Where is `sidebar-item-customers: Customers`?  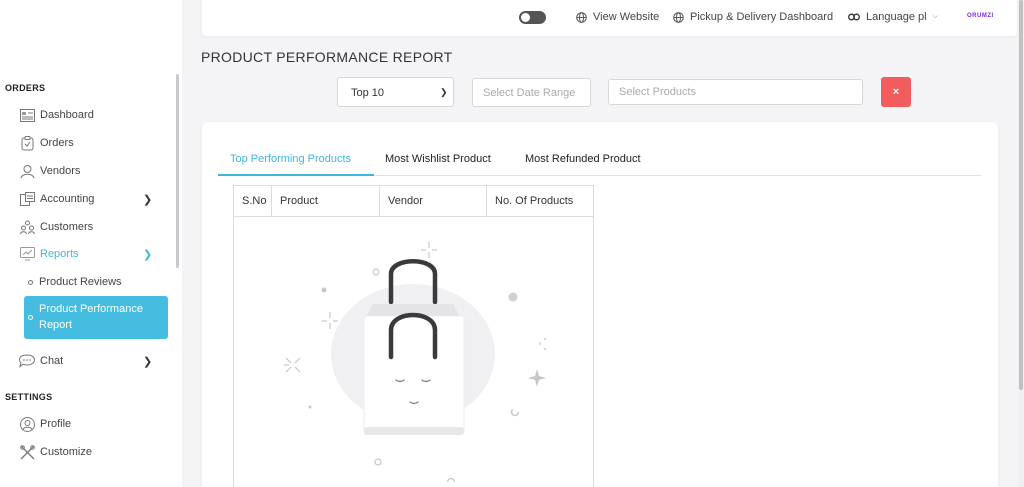 sidebar-item-customers: Customers is located at coordinates (94, 227).